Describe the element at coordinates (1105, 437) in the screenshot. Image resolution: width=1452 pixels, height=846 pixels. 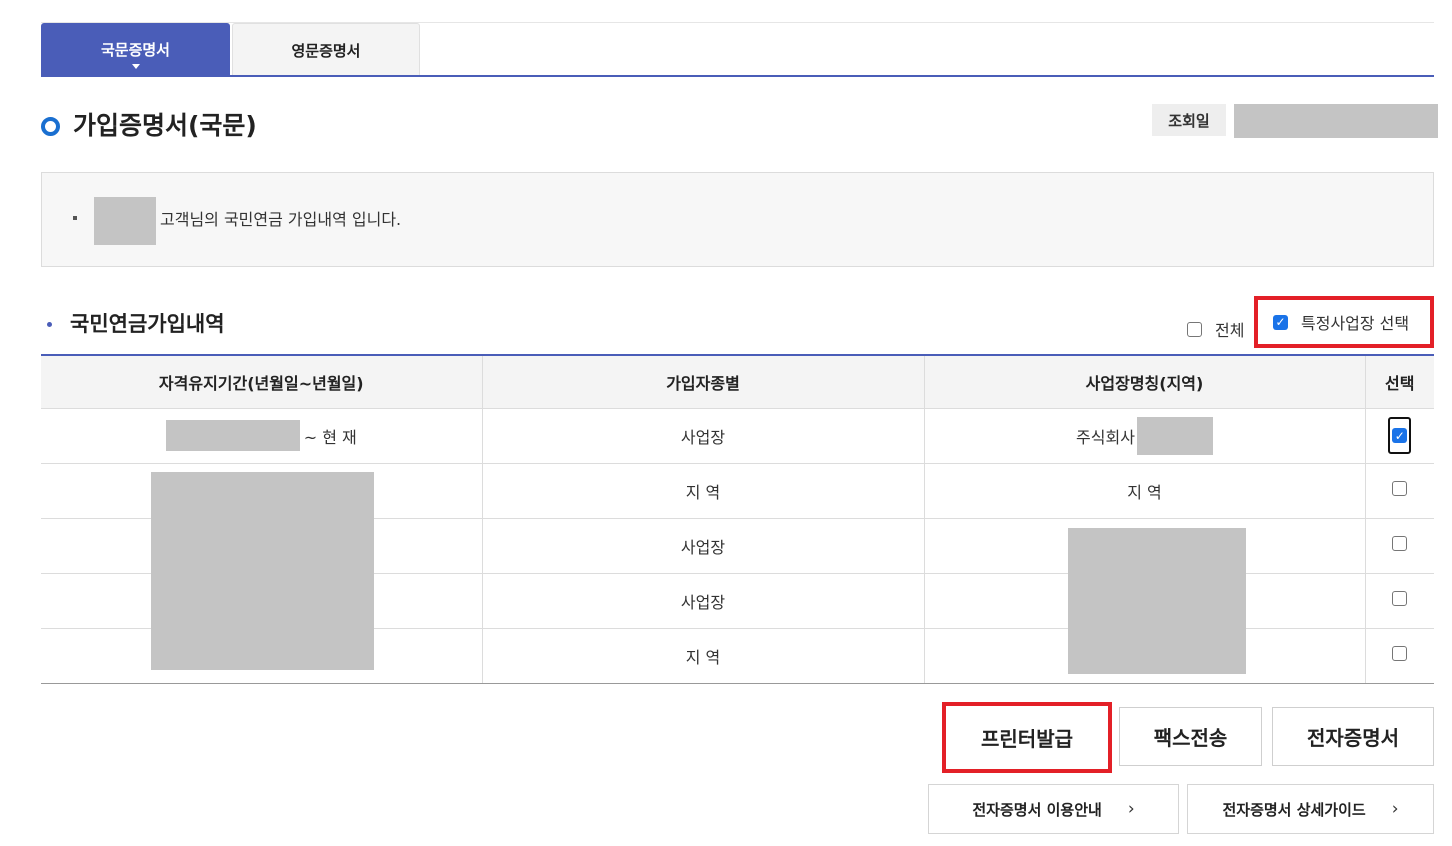
I see `workplace-name-prefix: 주식회사` at that location.